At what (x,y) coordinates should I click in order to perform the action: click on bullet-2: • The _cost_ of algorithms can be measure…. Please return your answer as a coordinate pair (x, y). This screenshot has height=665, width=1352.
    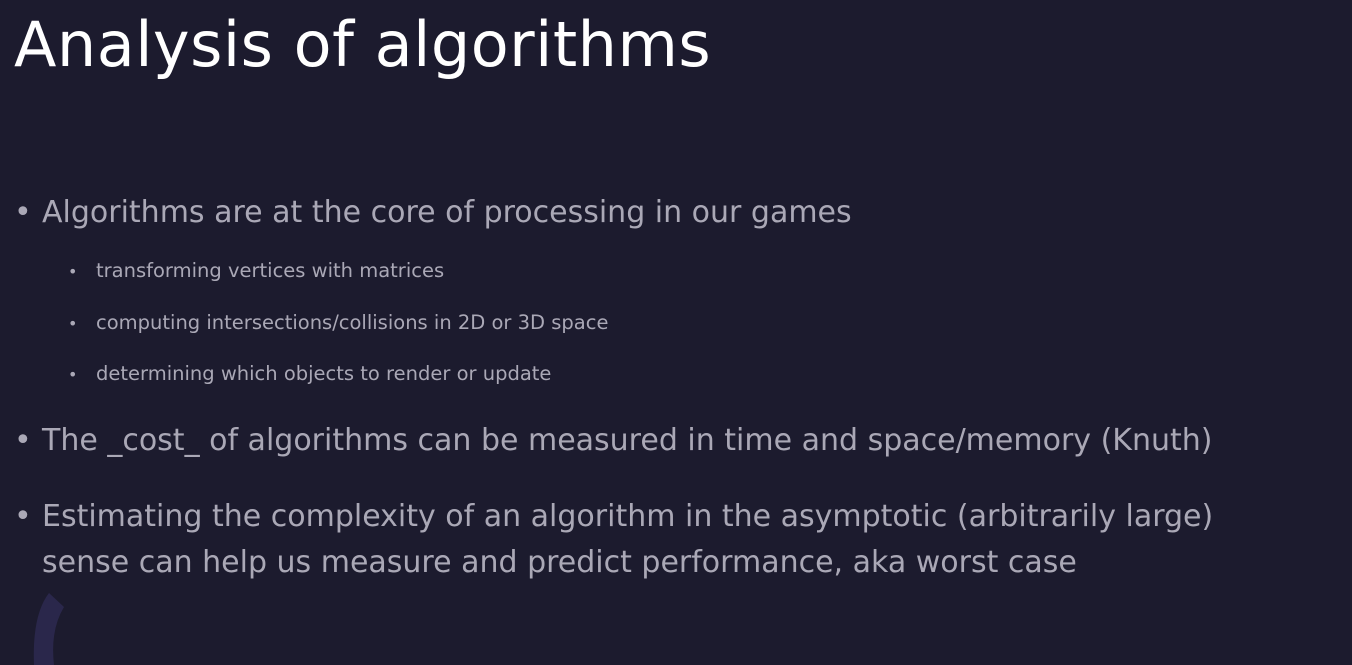
    Looking at the image, I should click on (613, 441).